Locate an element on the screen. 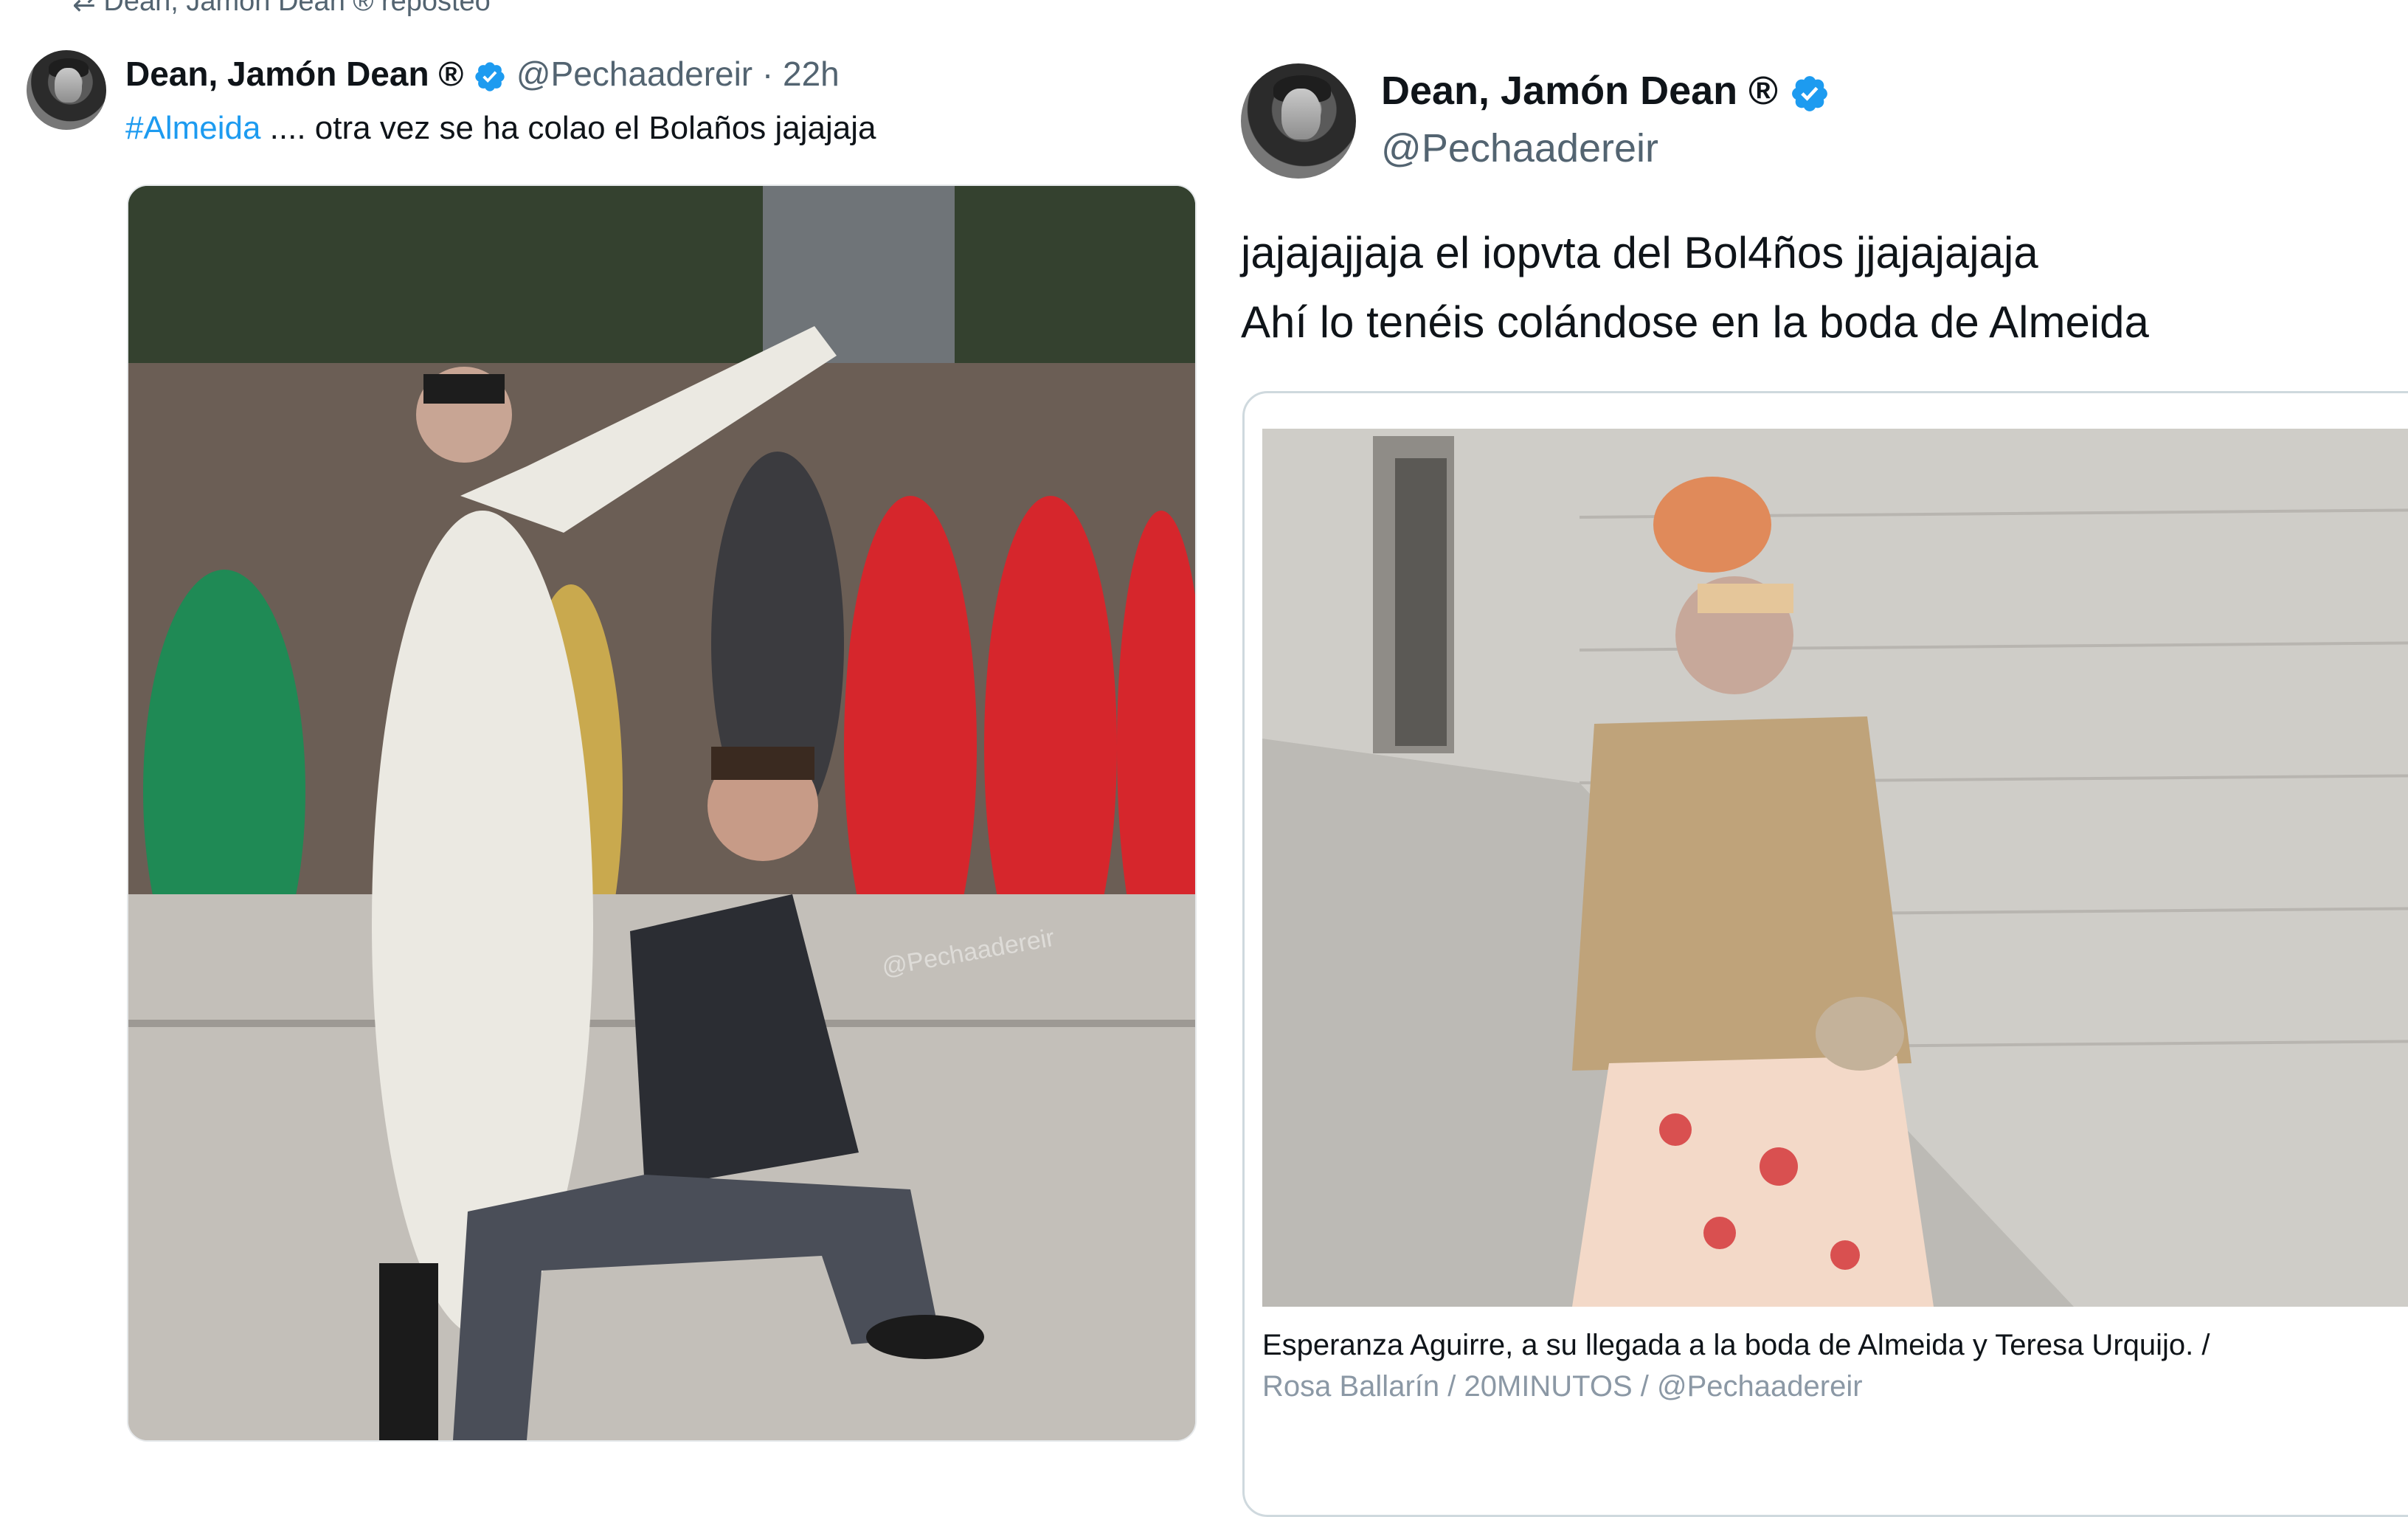 This screenshot has height=1517, width=2408. repost-icon: ⇄ is located at coordinates (88, 8).